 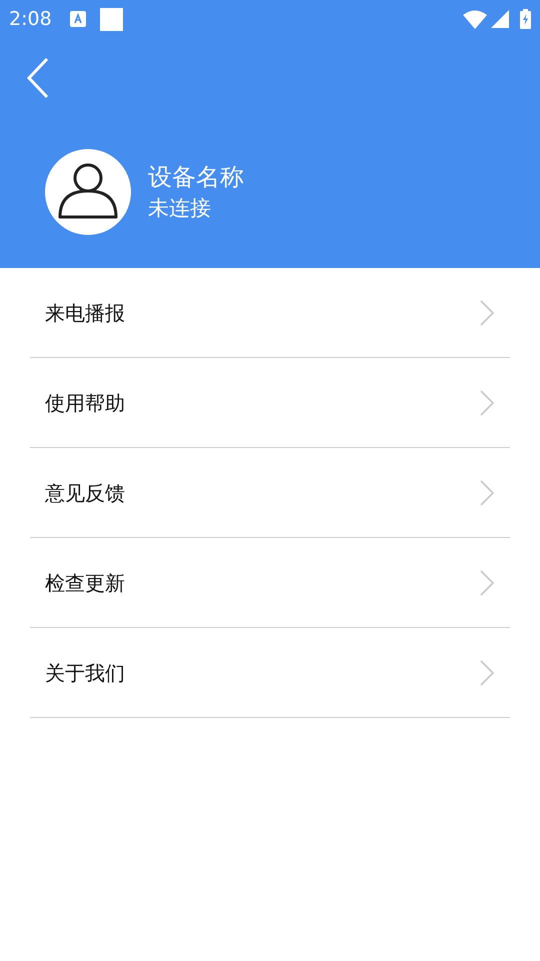 What do you see at coordinates (270, 313) in the screenshot?
I see `menu-item: 来电播报` at bounding box center [270, 313].